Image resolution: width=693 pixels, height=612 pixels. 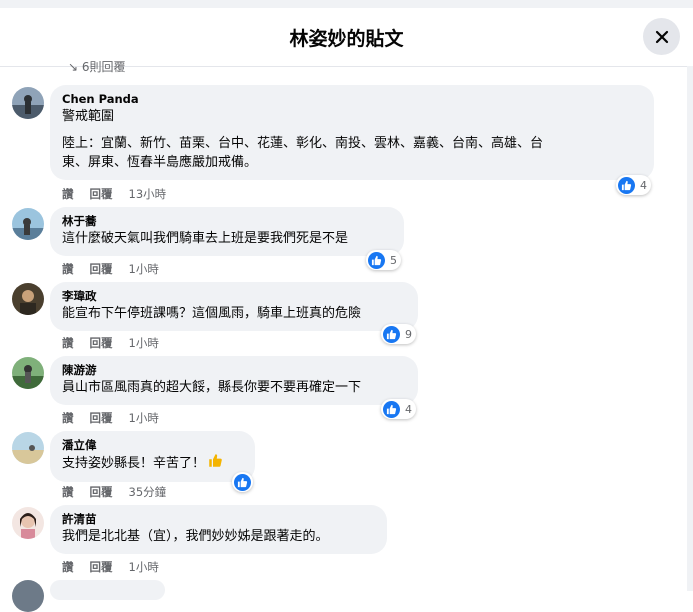 What do you see at coordinates (97, 66) in the screenshot?
I see `view-replies-link: ↘ 6則回覆` at bounding box center [97, 66].